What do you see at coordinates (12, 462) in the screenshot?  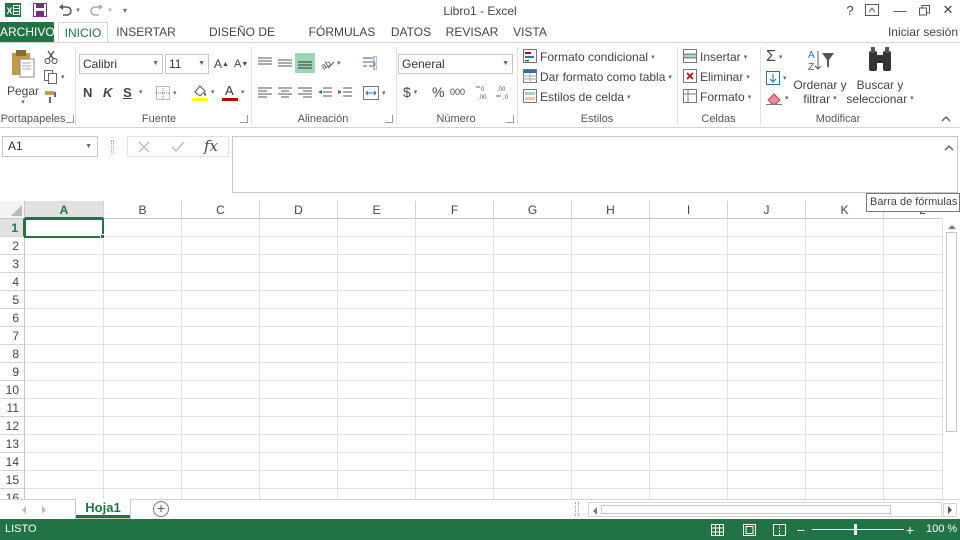 I see `row-header: 14` at bounding box center [12, 462].